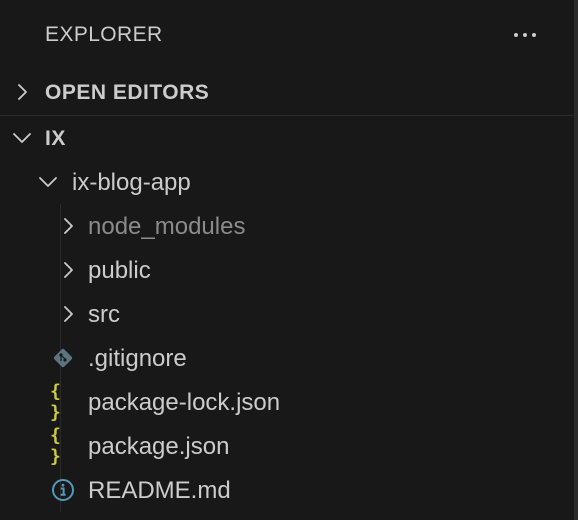 Image resolution: width=578 pixels, height=520 pixels. I want to click on section-workspace-ix: IX, so click(287, 137).